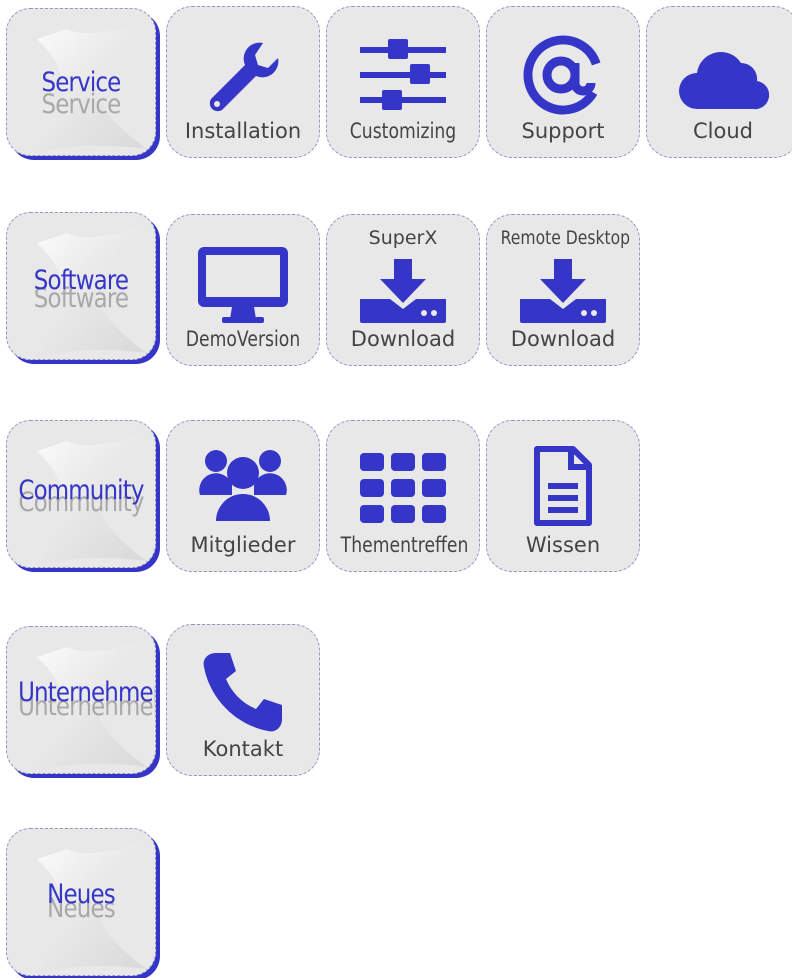  I want to click on tile-remote-desktop-download: Remote Desktop Download, so click(563, 290).